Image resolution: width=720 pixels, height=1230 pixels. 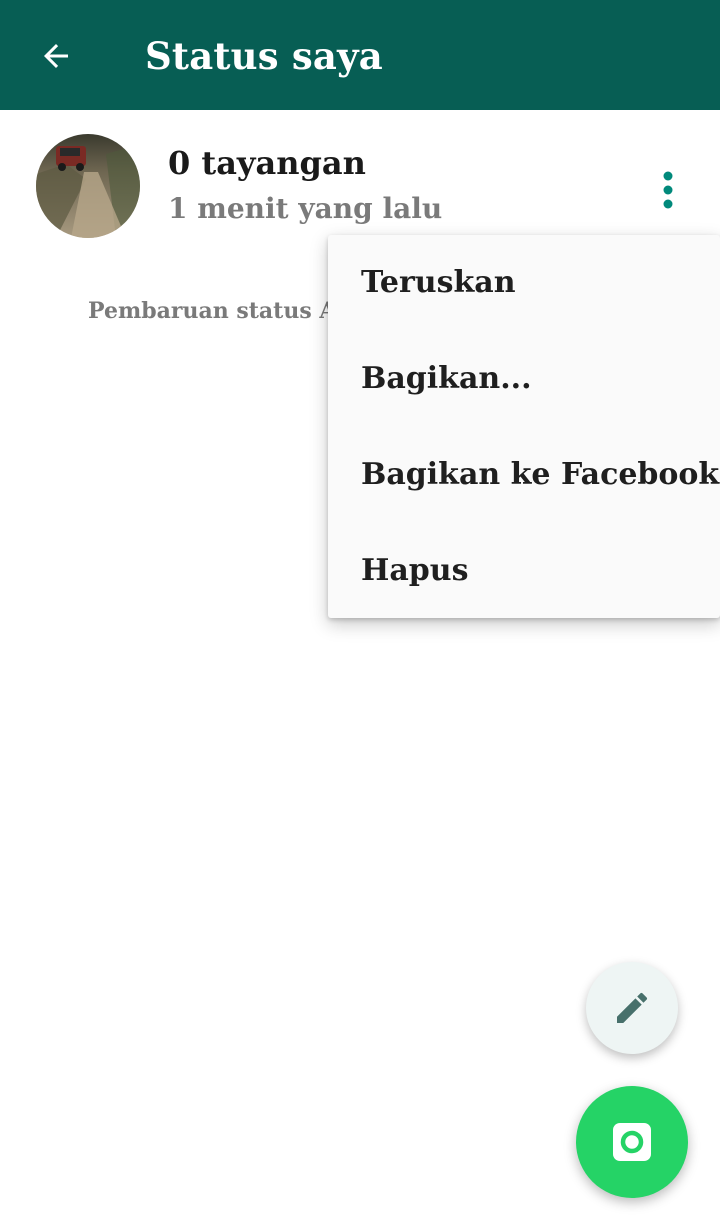 I want to click on status-time: 1 menit yang lalu, so click(x=305, y=208).